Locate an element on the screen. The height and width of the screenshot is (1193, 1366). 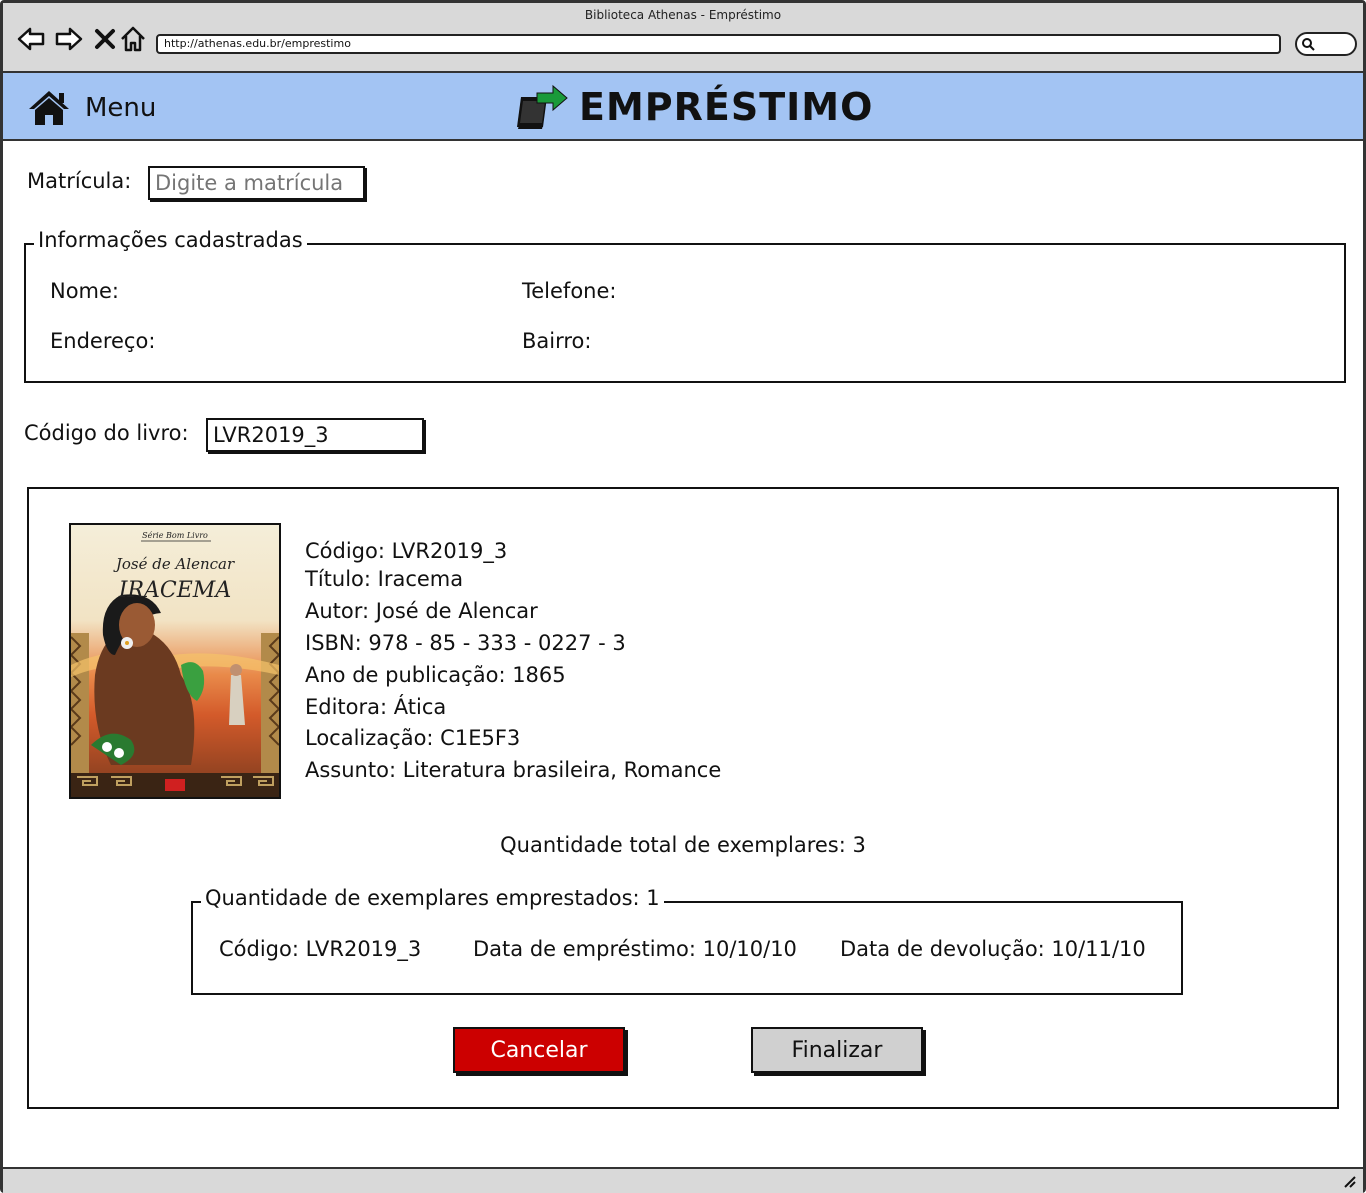
book-isbn: ISBN: 978 - 85 - 333 - 0227 - 3 is located at coordinates (465, 643).